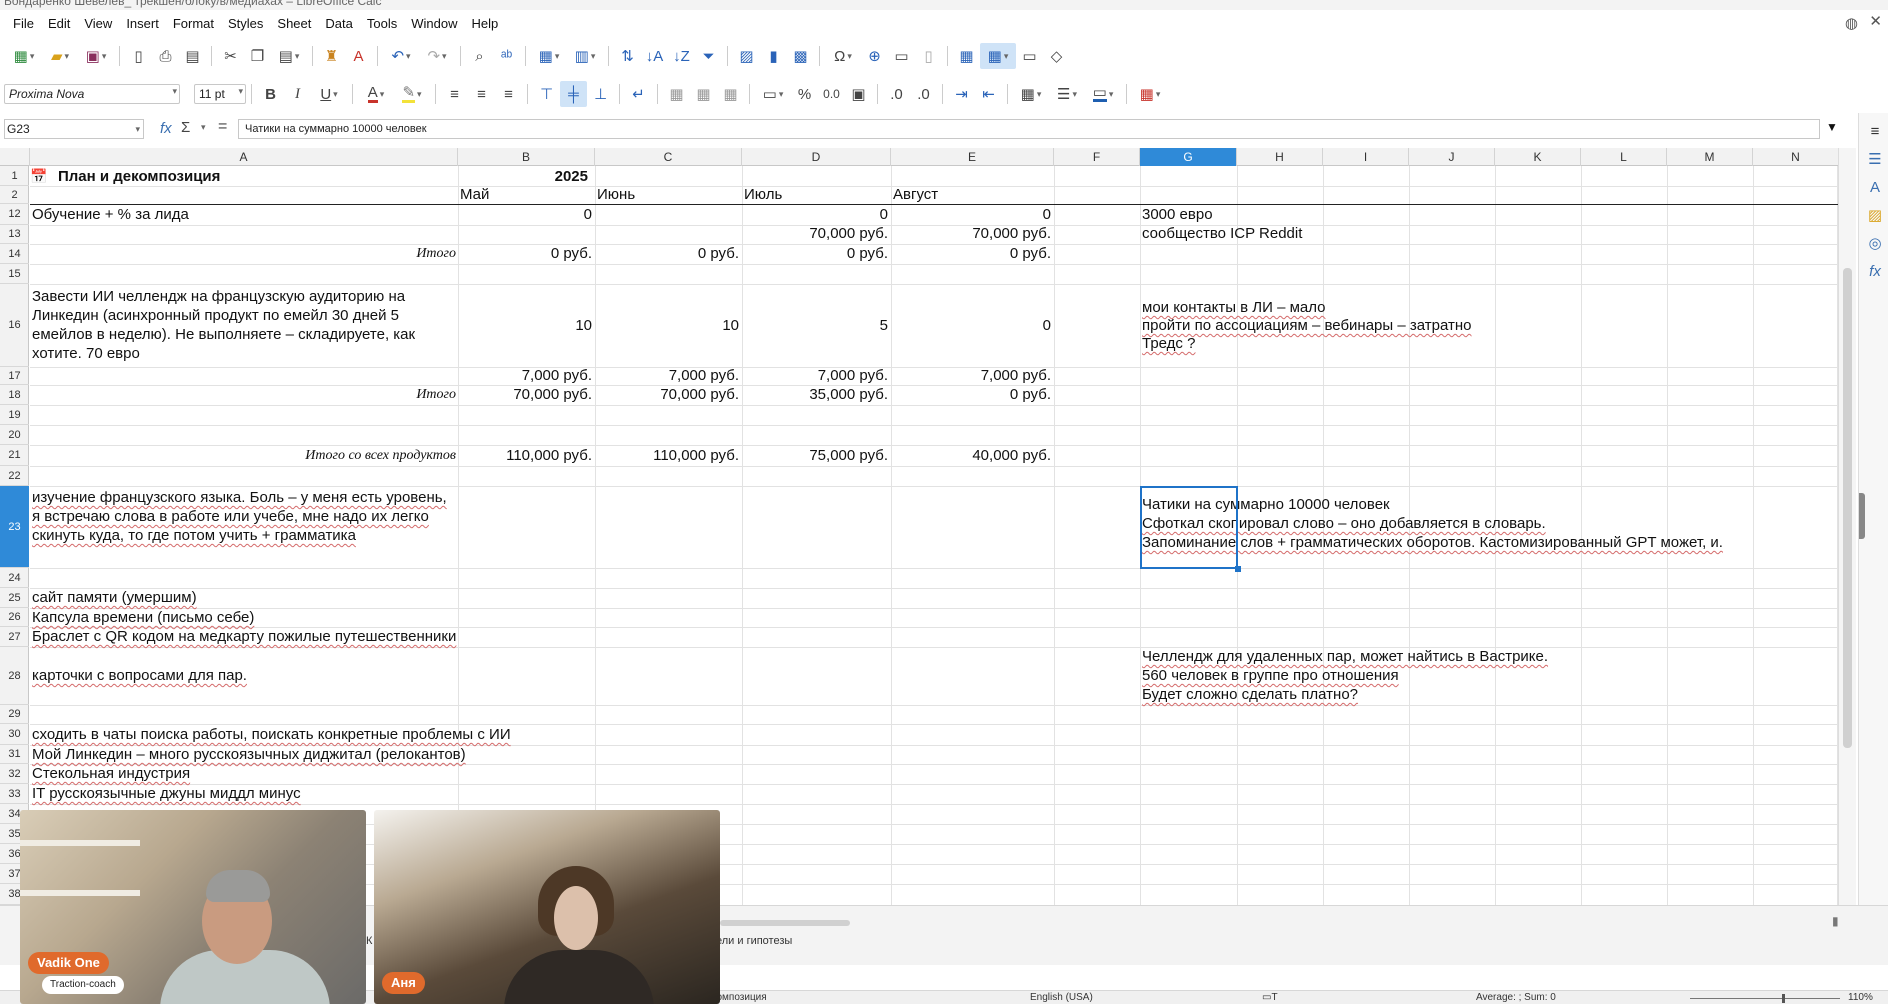  Describe the element at coordinates (484, 23) in the screenshot. I see `menu-help: Help` at that location.